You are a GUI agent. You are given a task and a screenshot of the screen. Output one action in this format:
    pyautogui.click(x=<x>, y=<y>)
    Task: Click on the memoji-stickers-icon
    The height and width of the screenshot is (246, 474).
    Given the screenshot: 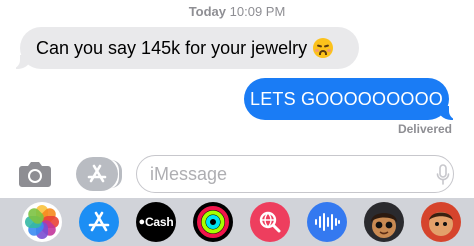 What is the action you would take?
    pyautogui.click(x=441, y=224)
    